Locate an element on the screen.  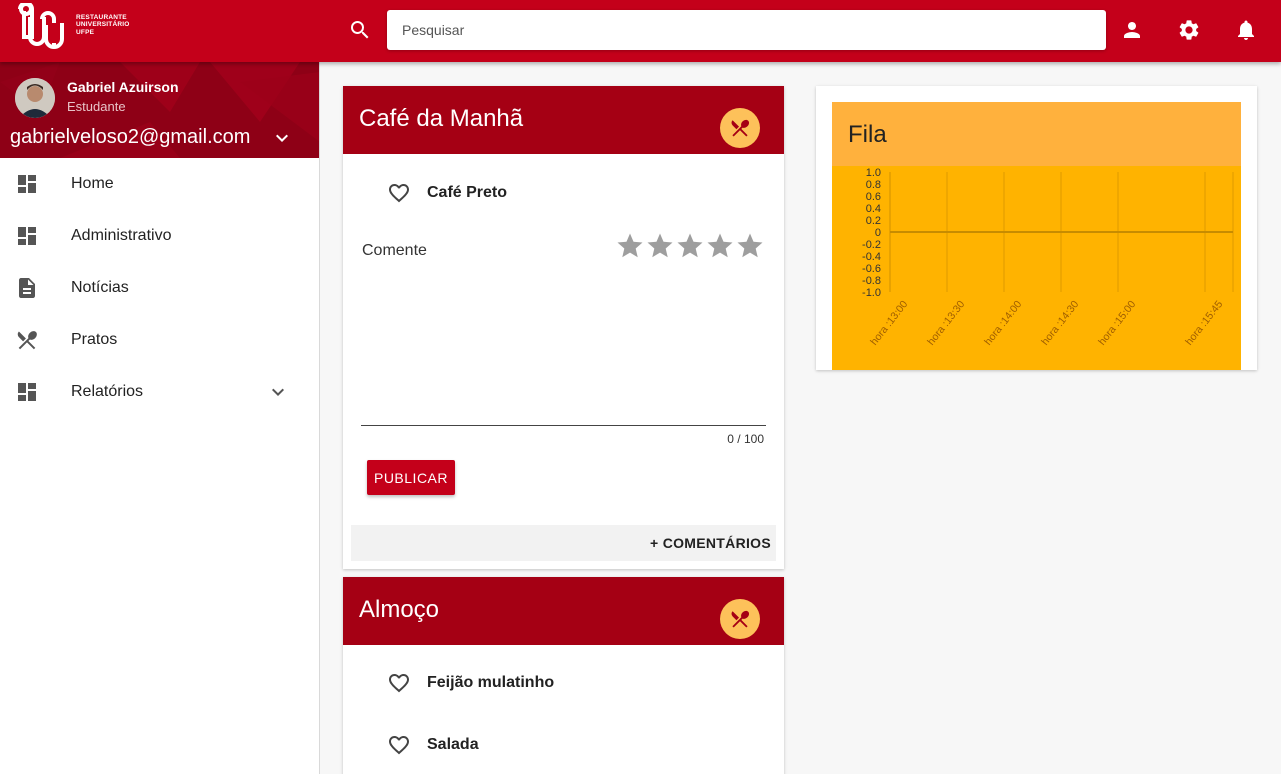
y-tick-label: -0.8 is located at coordinates (871, 281).